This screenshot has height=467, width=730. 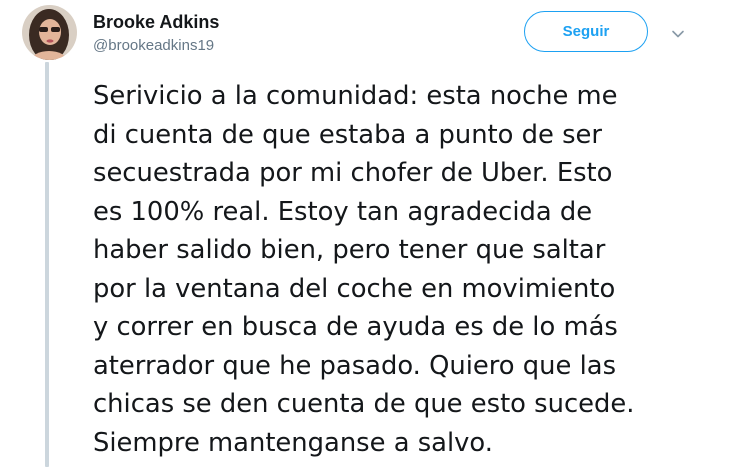 I want to click on user-avatar-photo-icon, so click(x=49, y=32).